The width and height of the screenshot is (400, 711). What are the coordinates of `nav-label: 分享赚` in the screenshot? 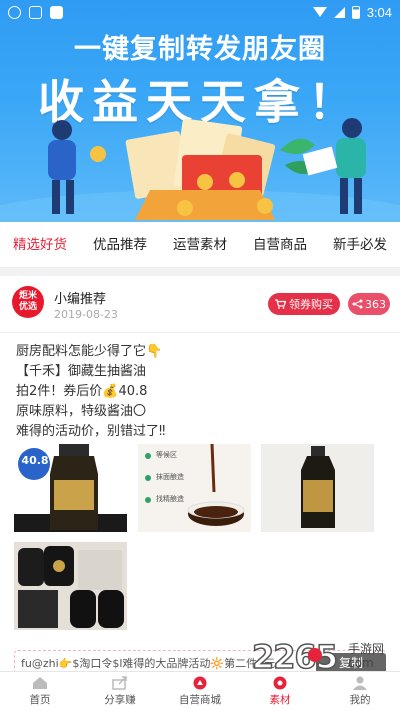 It's located at (120, 700).